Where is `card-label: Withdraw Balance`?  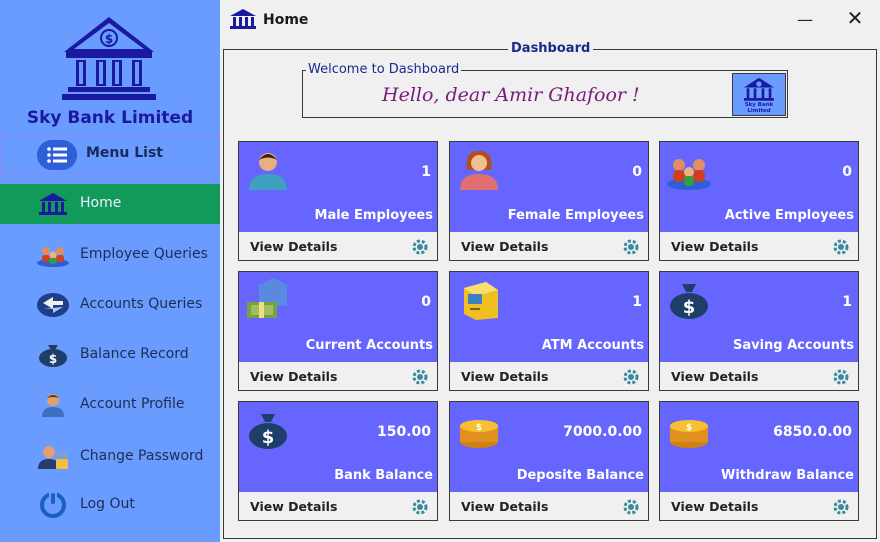 card-label: Withdraw Balance is located at coordinates (787, 475).